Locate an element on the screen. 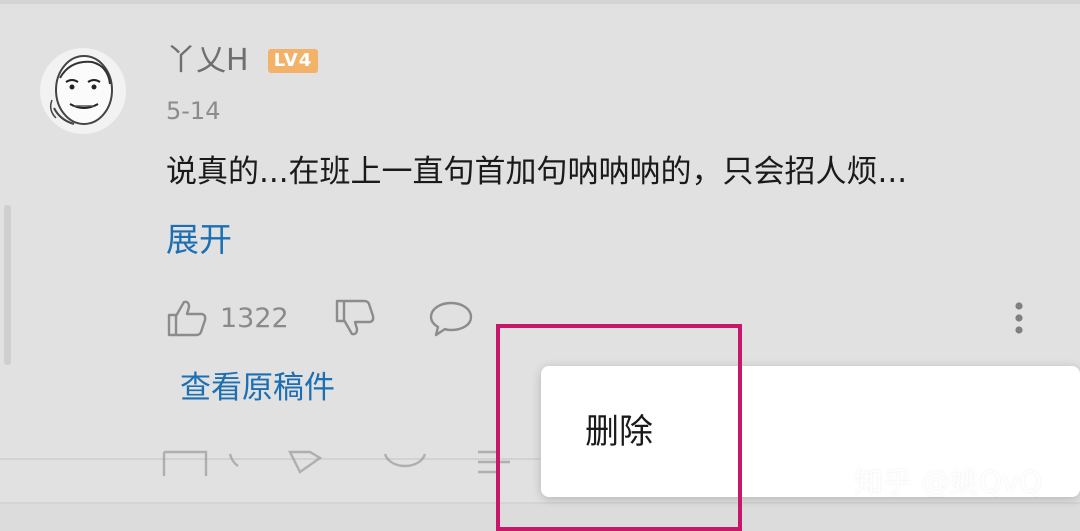 The image size is (1080, 531). meme-face-icon is located at coordinates (81, 90).